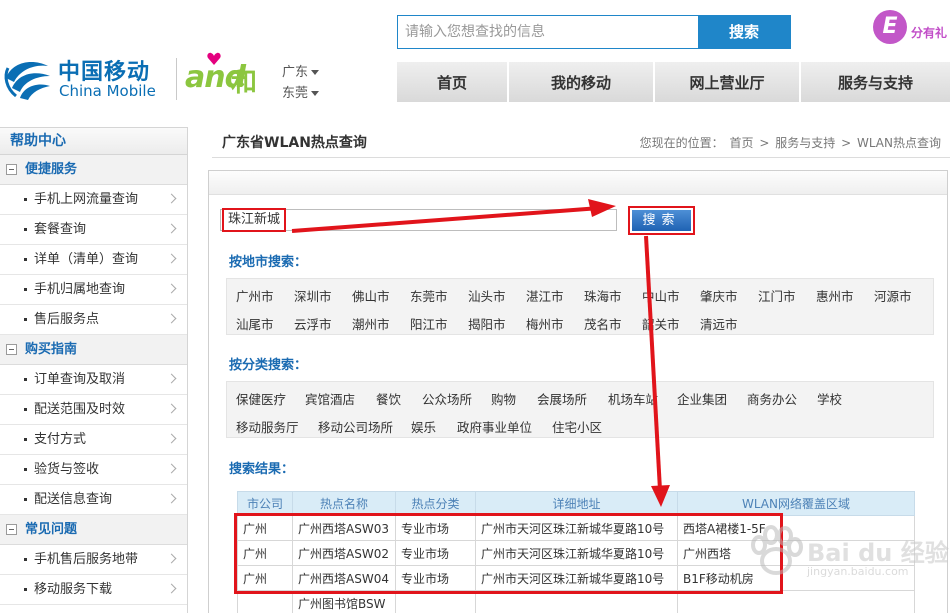 This screenshot has height=613, width=950. Describe the element at coordinates (265, 503) in the screenshot. I see `col-header-company: 市公司` at that location.